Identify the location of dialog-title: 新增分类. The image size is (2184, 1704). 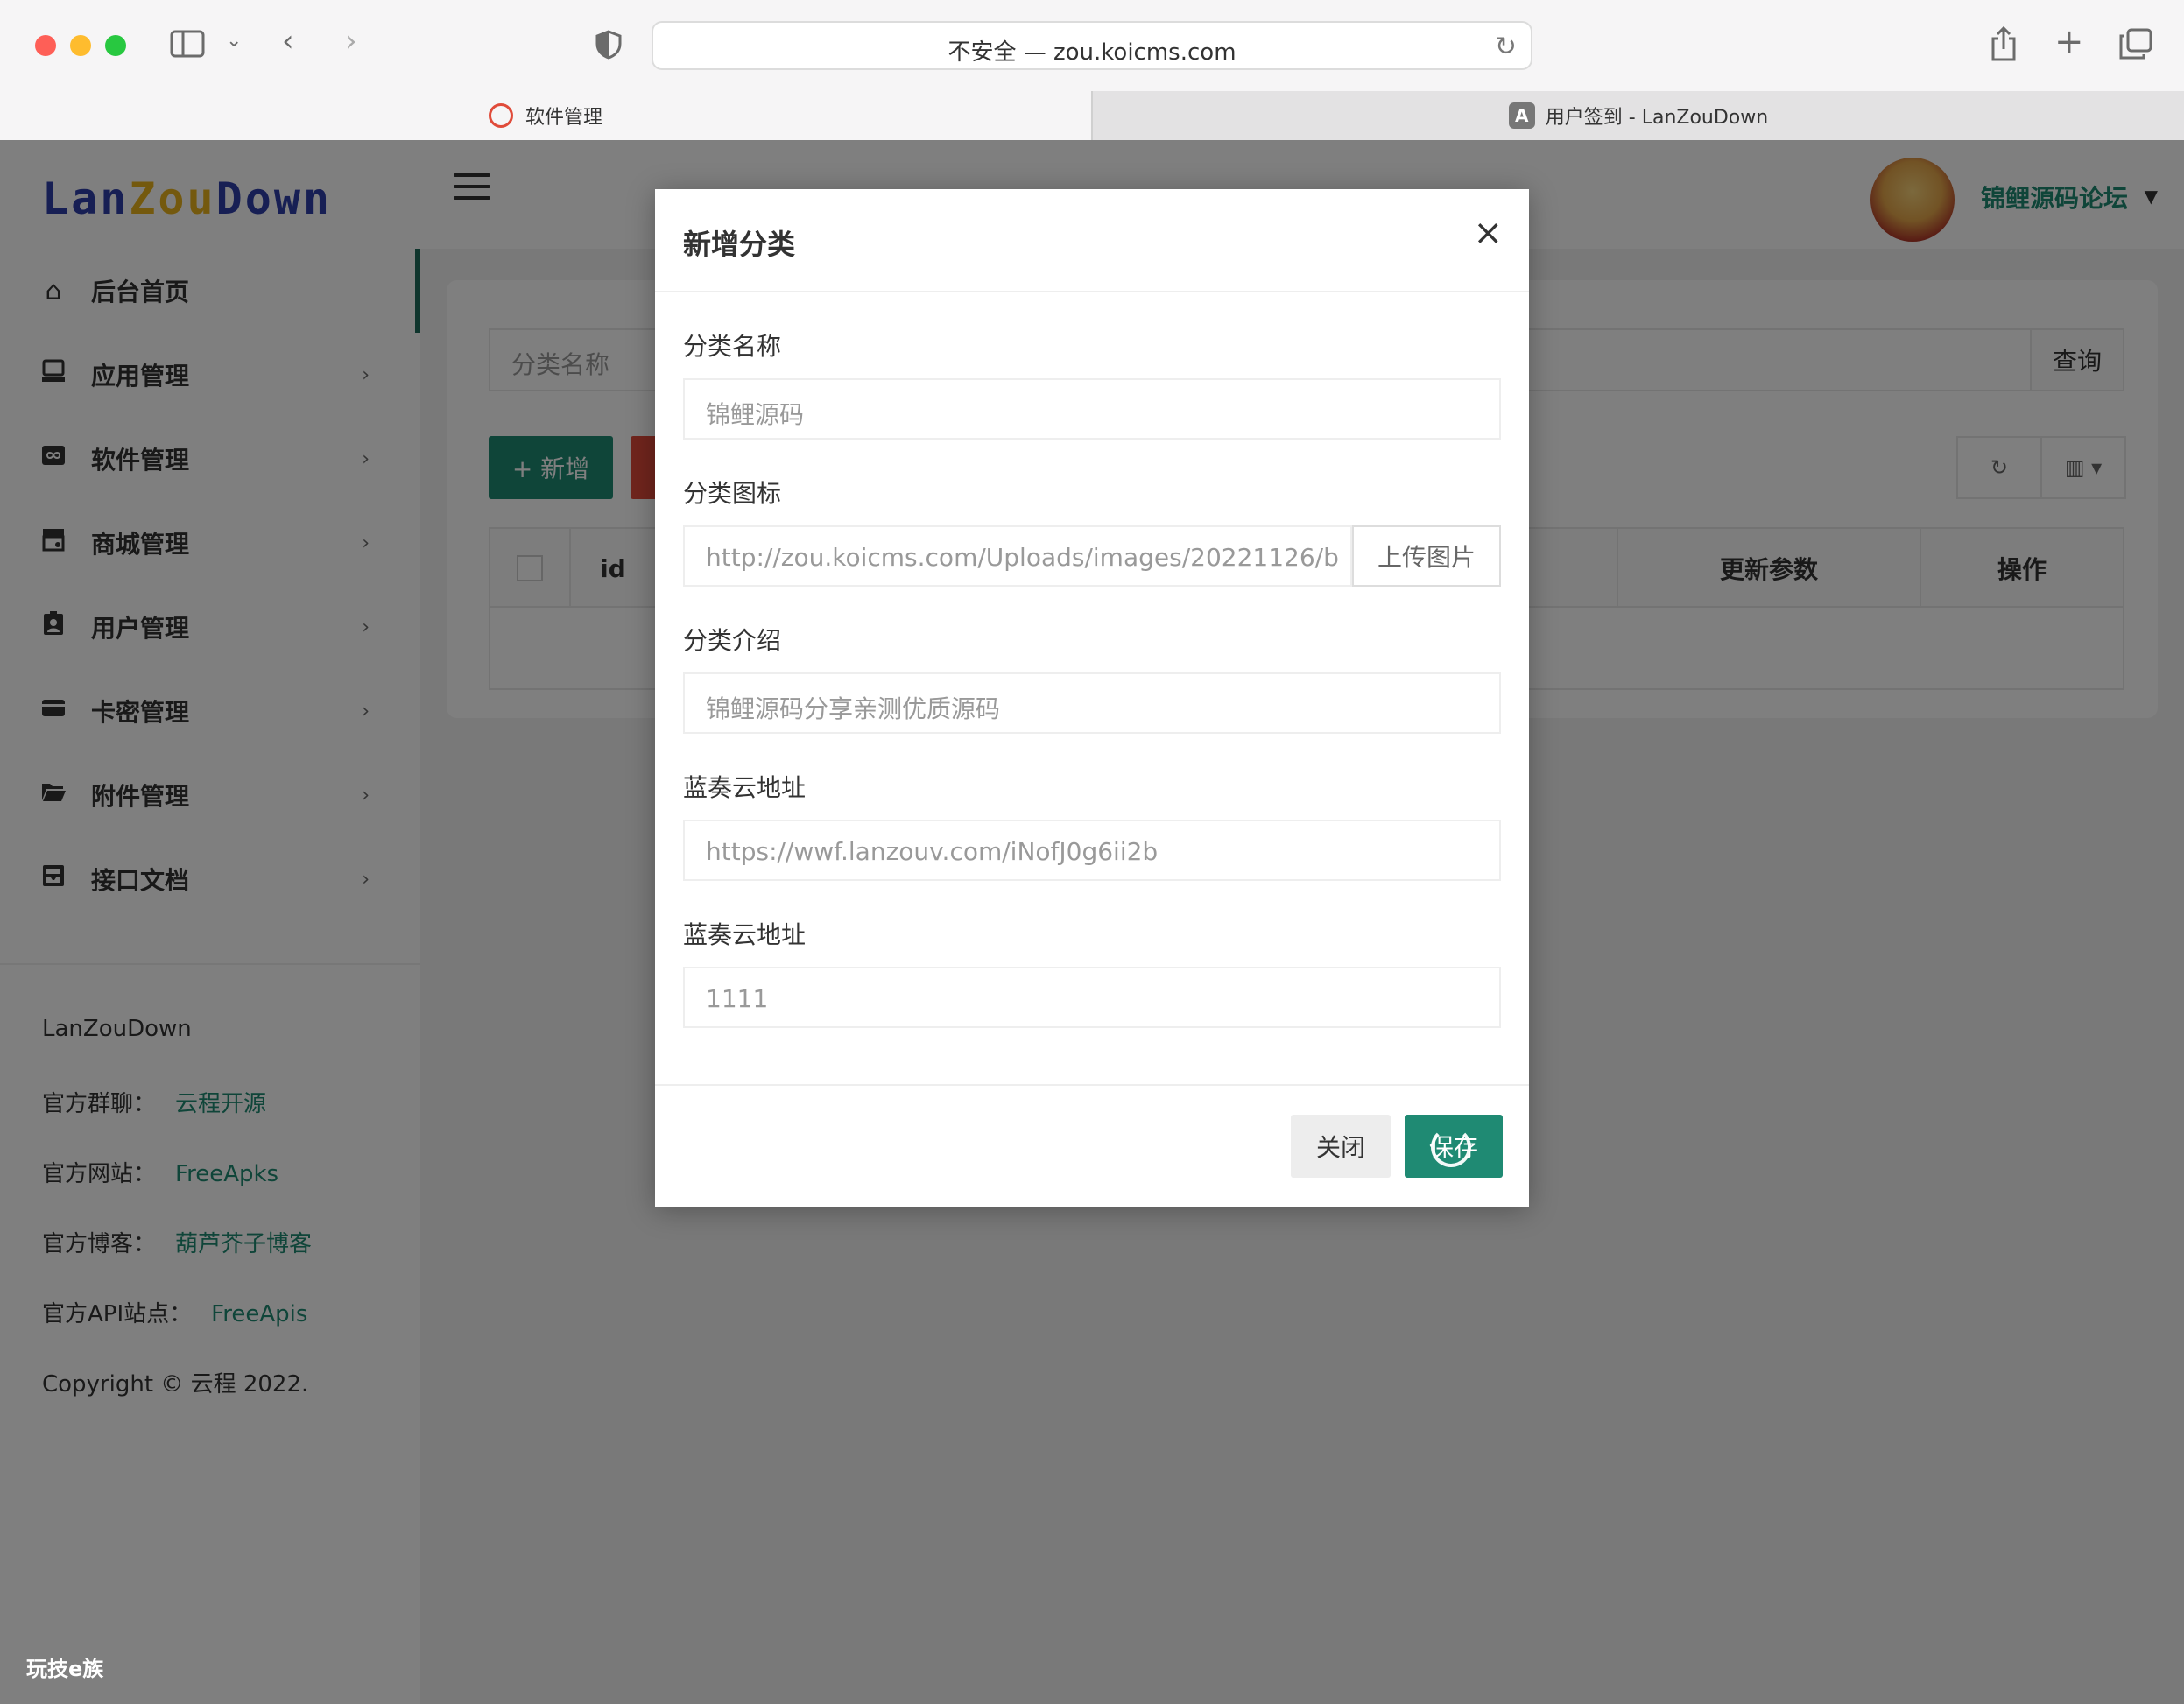
(739, 244).